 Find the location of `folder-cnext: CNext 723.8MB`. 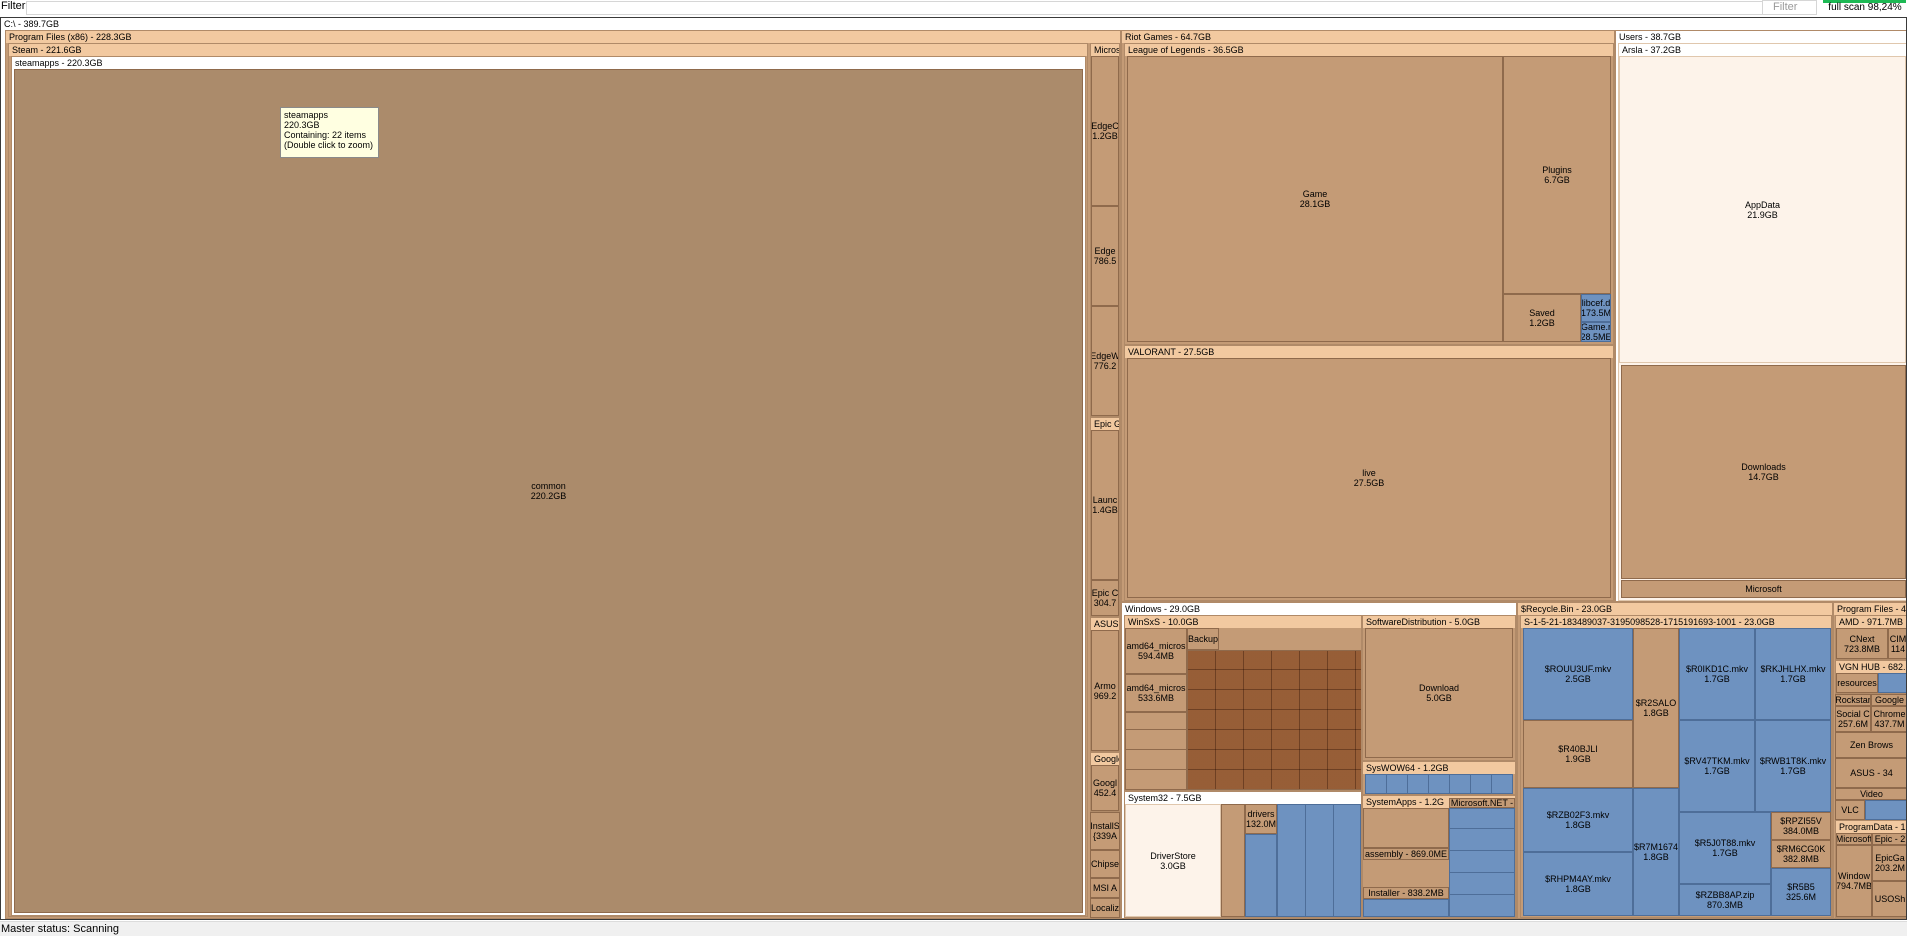

folder-cnext: CNext 723.8MB is located at coordinates (1862, 643).